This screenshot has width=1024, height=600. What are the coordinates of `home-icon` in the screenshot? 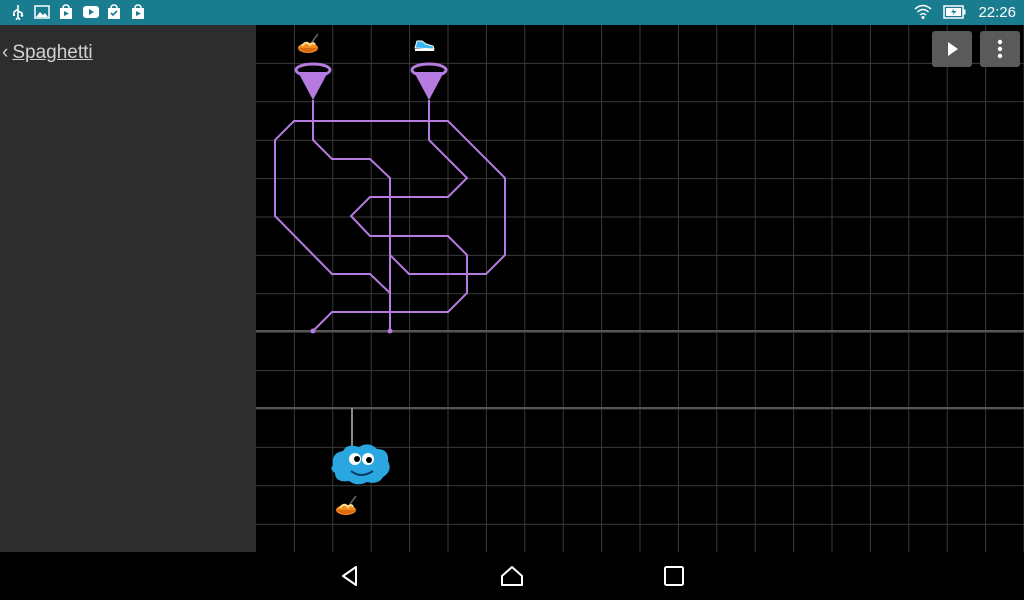 It's located at (512, 576).